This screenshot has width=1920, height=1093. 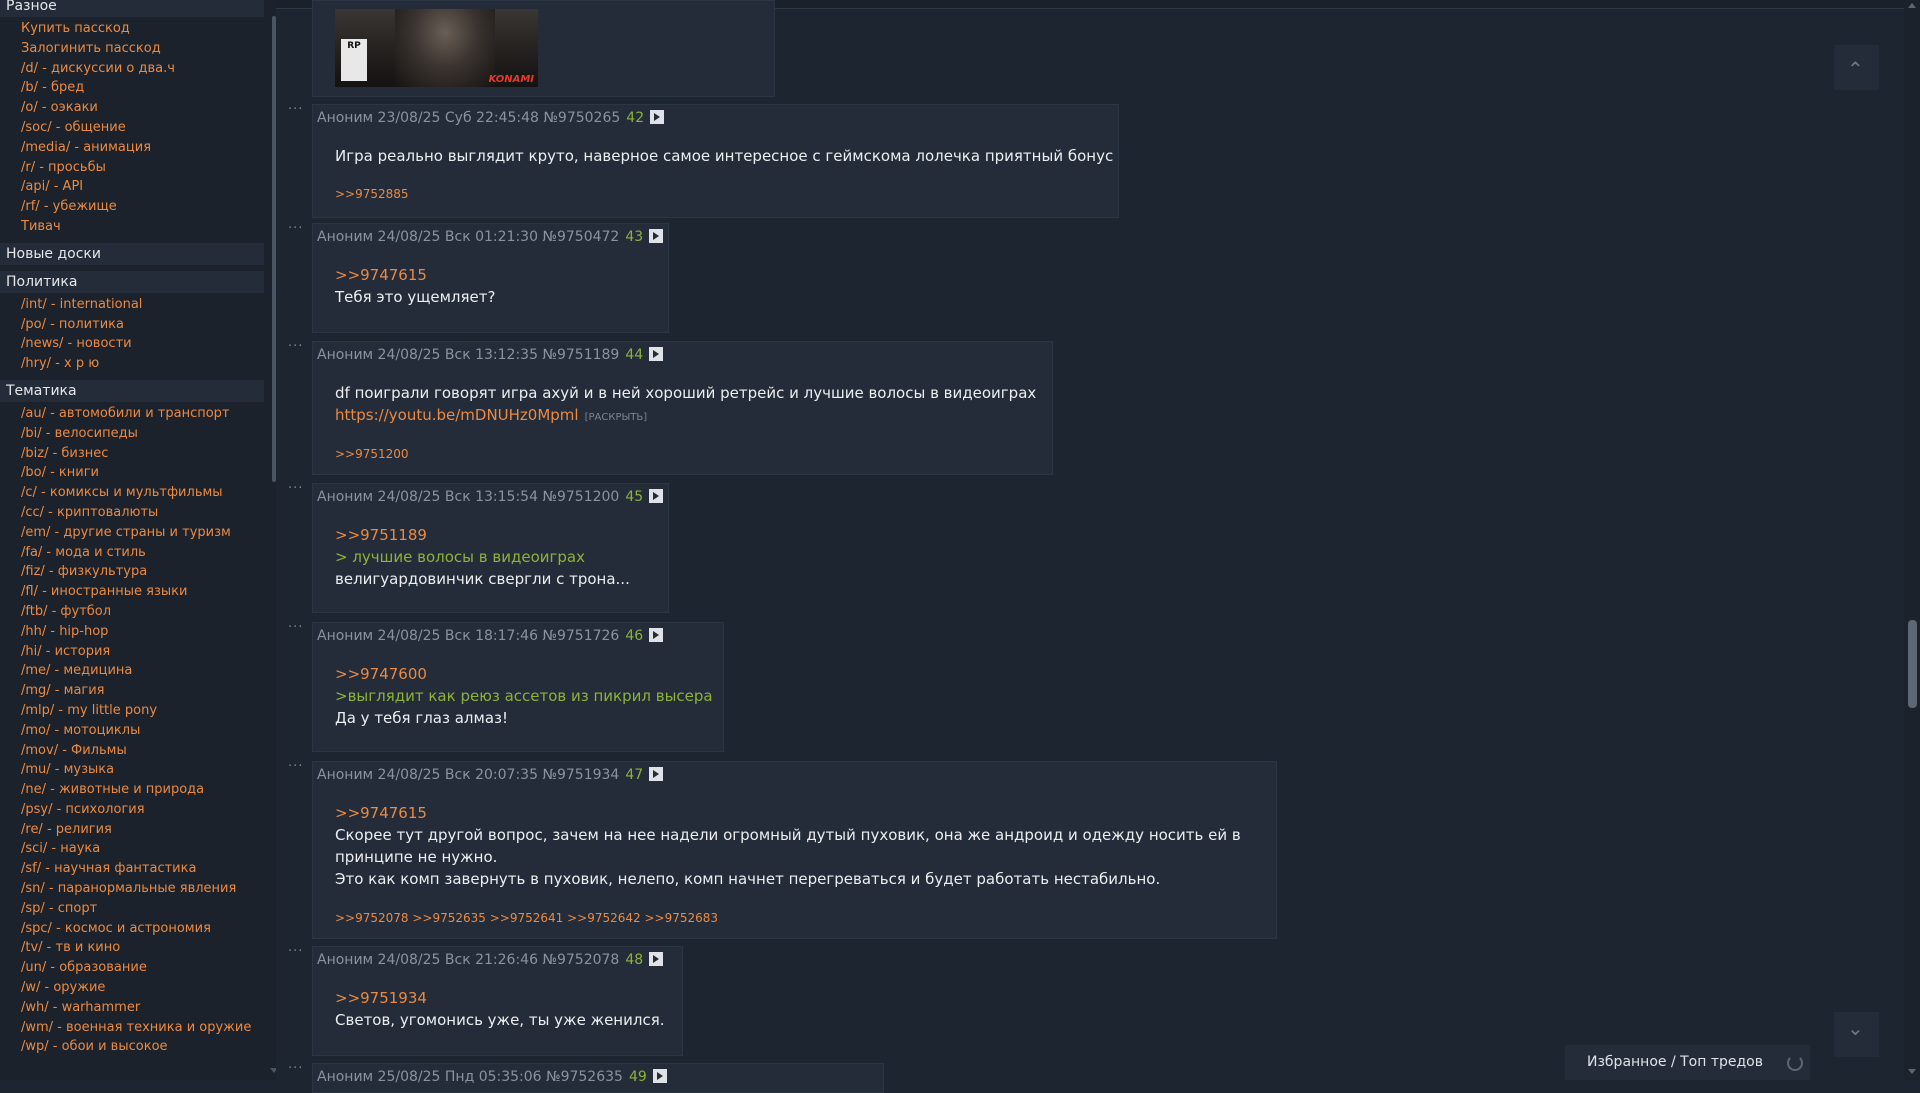 I want to click on sidebar-board-link: /b/ - бред, so click(x=142, y=88).